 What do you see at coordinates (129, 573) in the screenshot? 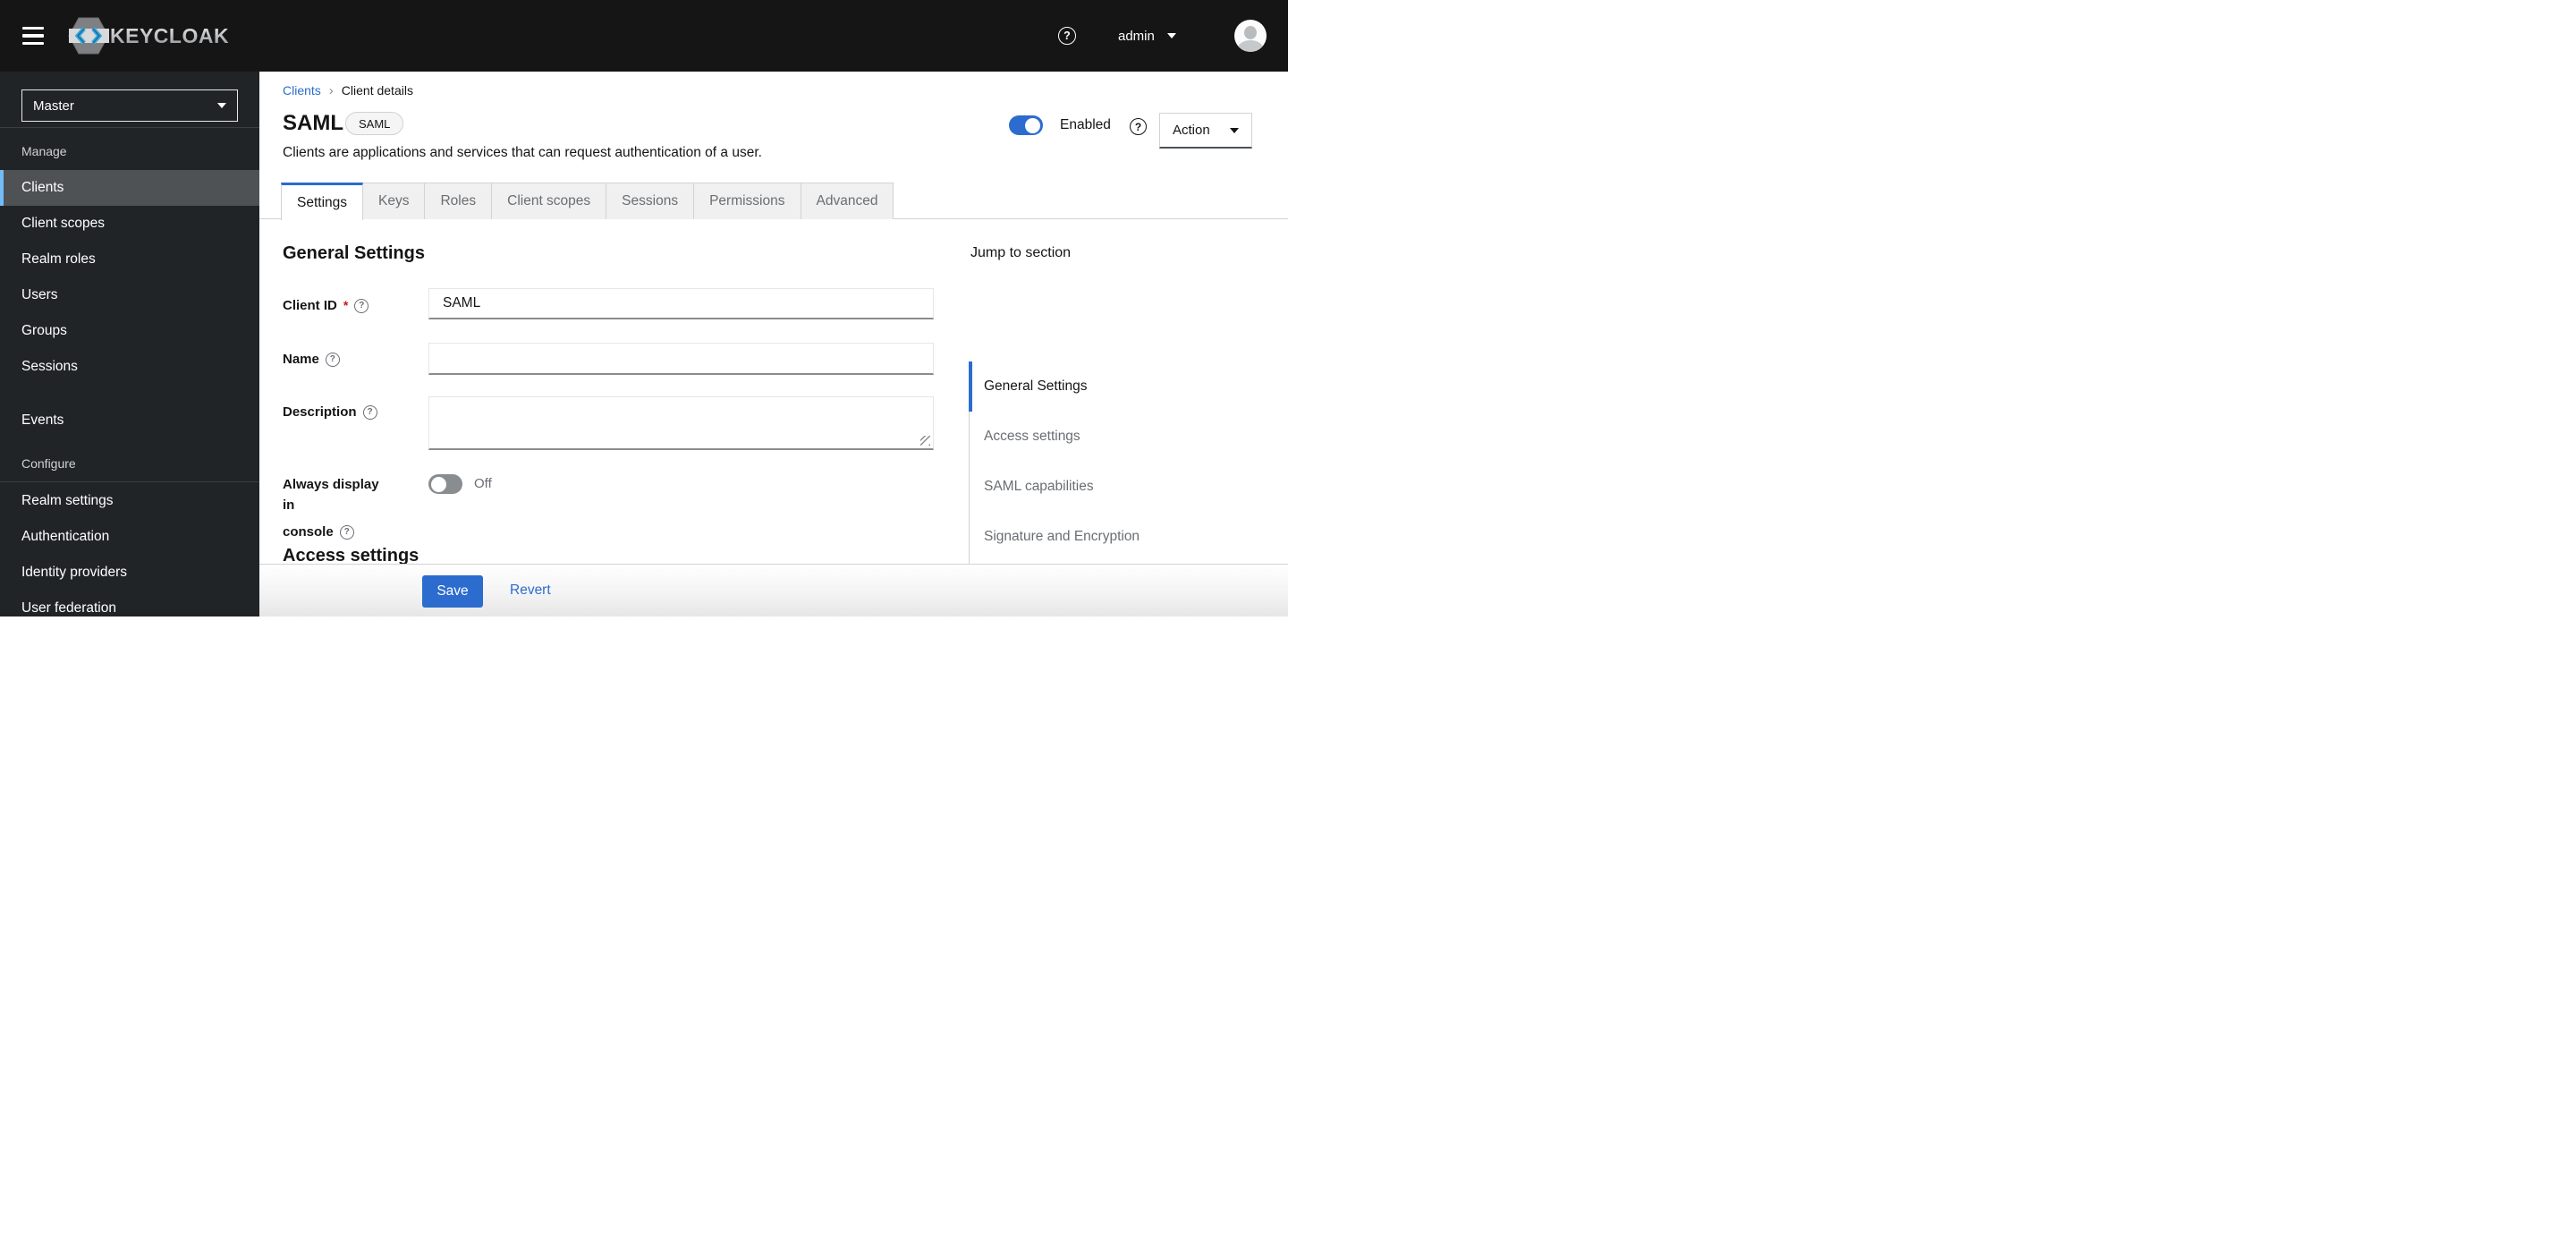
I see `sidebar-item-identity-providers: Identity providers` at bounding box center [129, 573].